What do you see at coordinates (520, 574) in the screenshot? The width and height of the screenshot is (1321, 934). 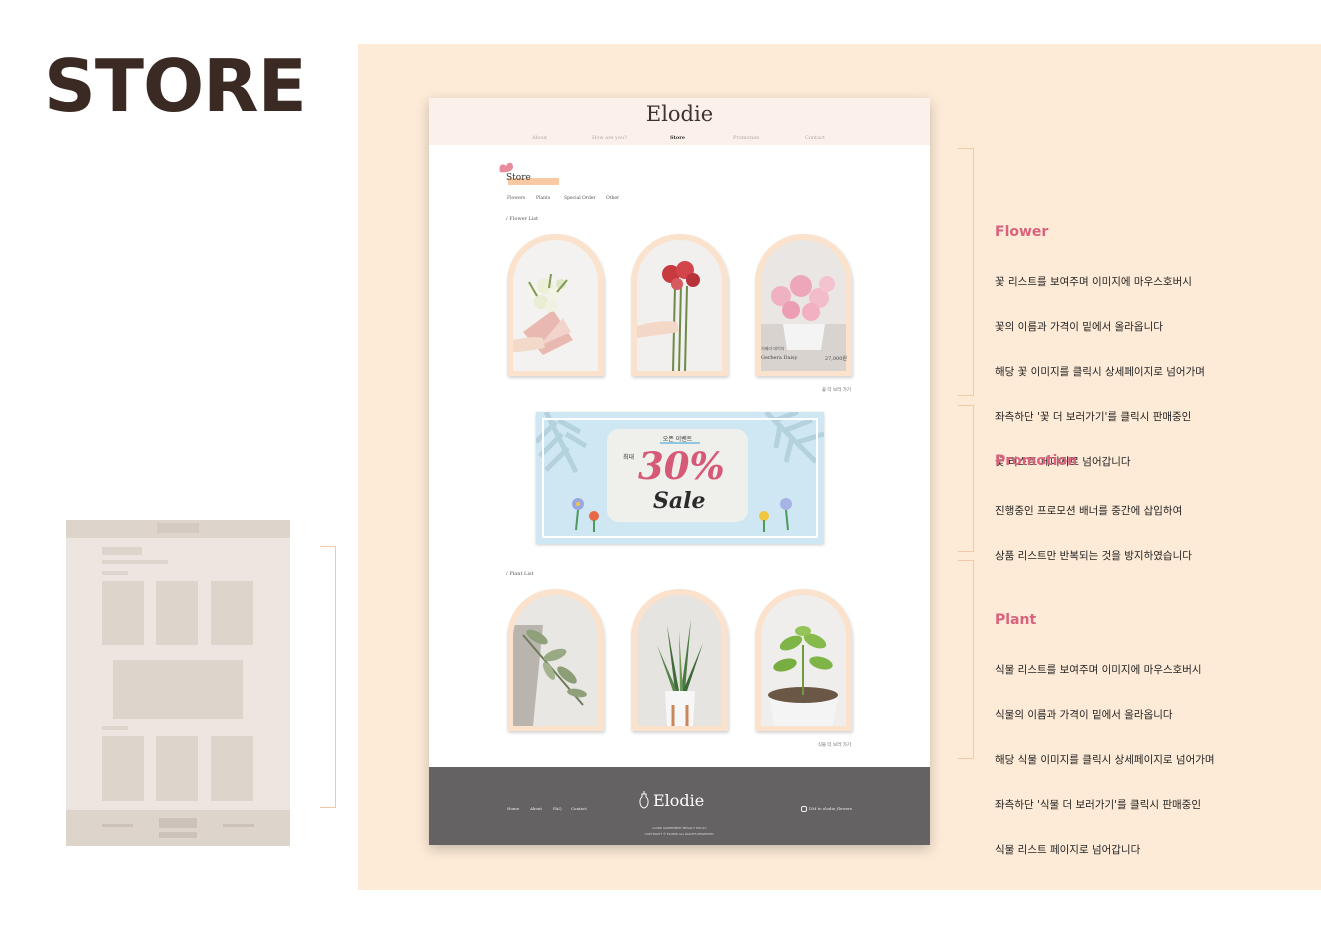 I see `plant-list-label: / Plant List` at bounding box center [520, 574].